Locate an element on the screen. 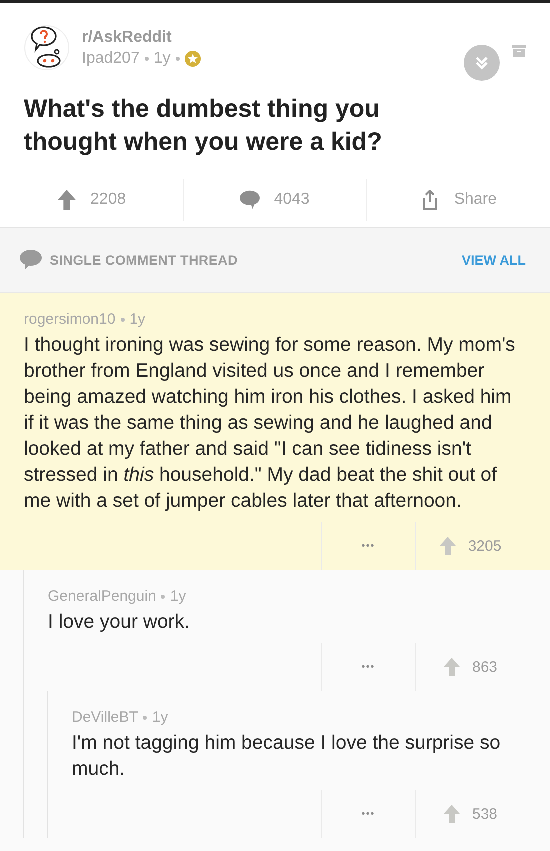 Image resolution: width=550 pixels, height=851 pixels. post-author: Ipad207 is located at coordinates (111, 59).